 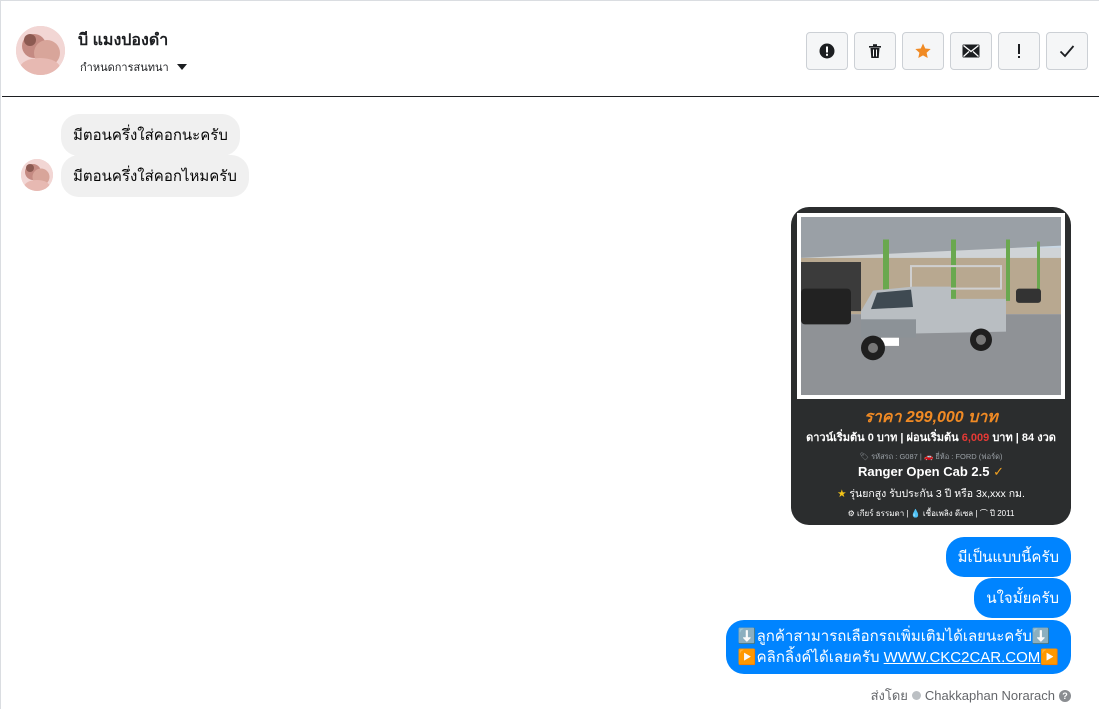 What do you see at coordinates (916, 695) in the screenshot?
I see `sender-badge-icon` at bounding box center [916, 695].